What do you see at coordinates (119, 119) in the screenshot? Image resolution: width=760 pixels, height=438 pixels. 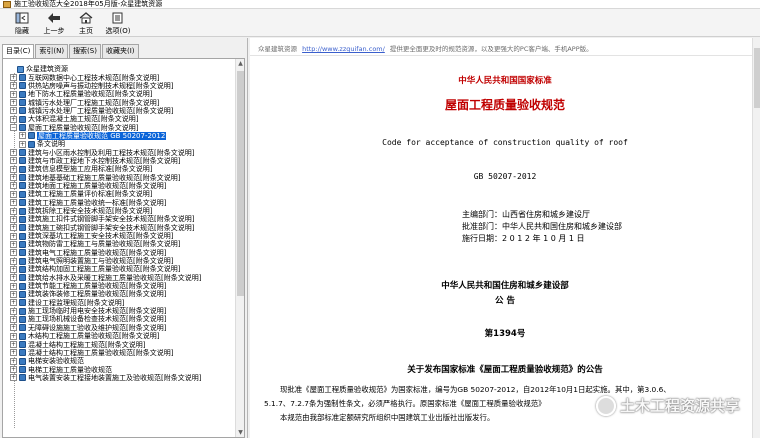 I see `tree-item: + 大体积混凝土施工规范[附条文说明]` at bounding box center [119, 119].